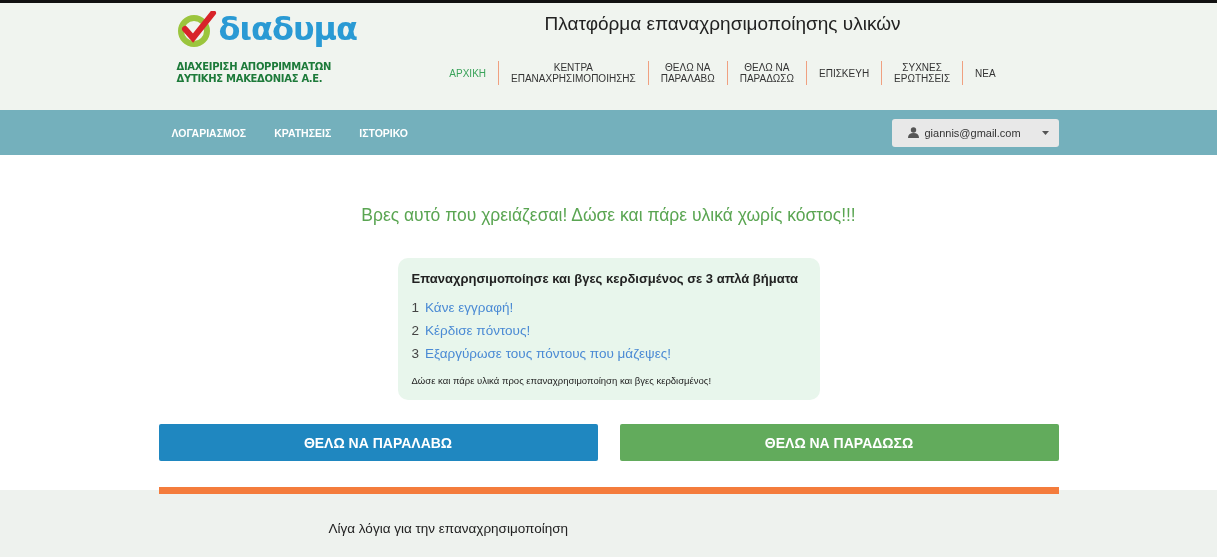  I want to click on nav-link: ΝΕΑ, so click(985, 73).